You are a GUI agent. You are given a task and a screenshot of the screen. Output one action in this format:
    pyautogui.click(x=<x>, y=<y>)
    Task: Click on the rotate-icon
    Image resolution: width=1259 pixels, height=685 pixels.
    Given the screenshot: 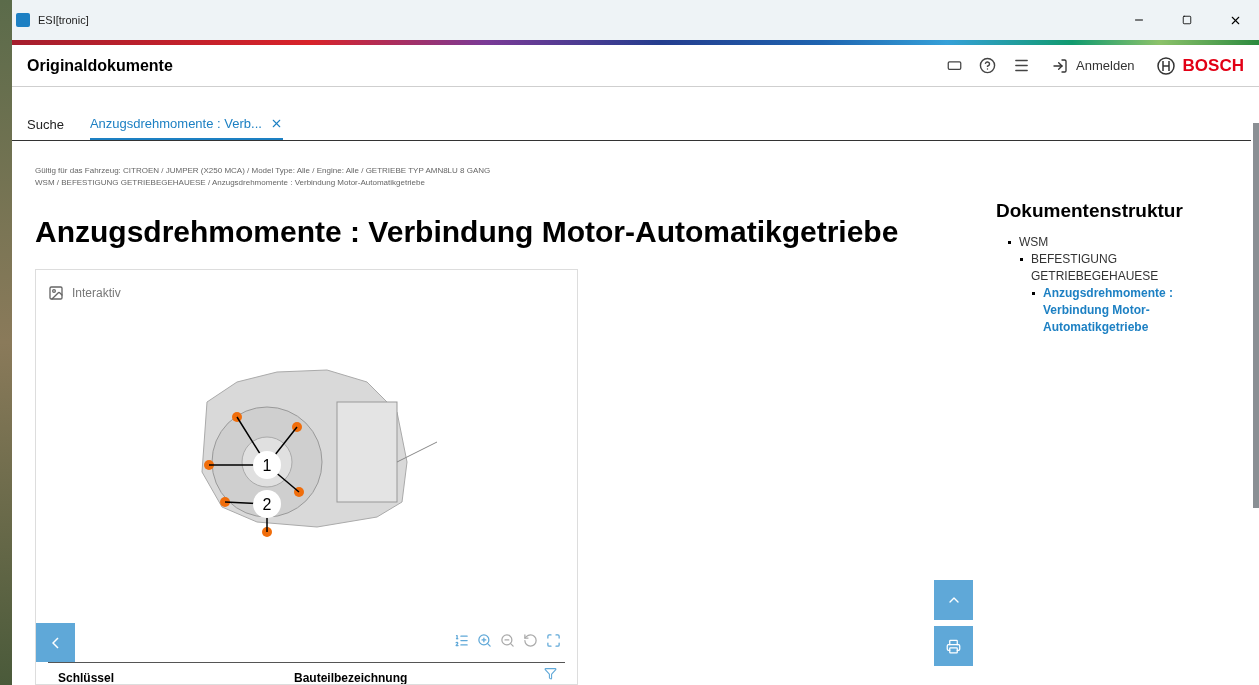 What is the action you would take?
    pyautogui.click(x=530, y=640)
    